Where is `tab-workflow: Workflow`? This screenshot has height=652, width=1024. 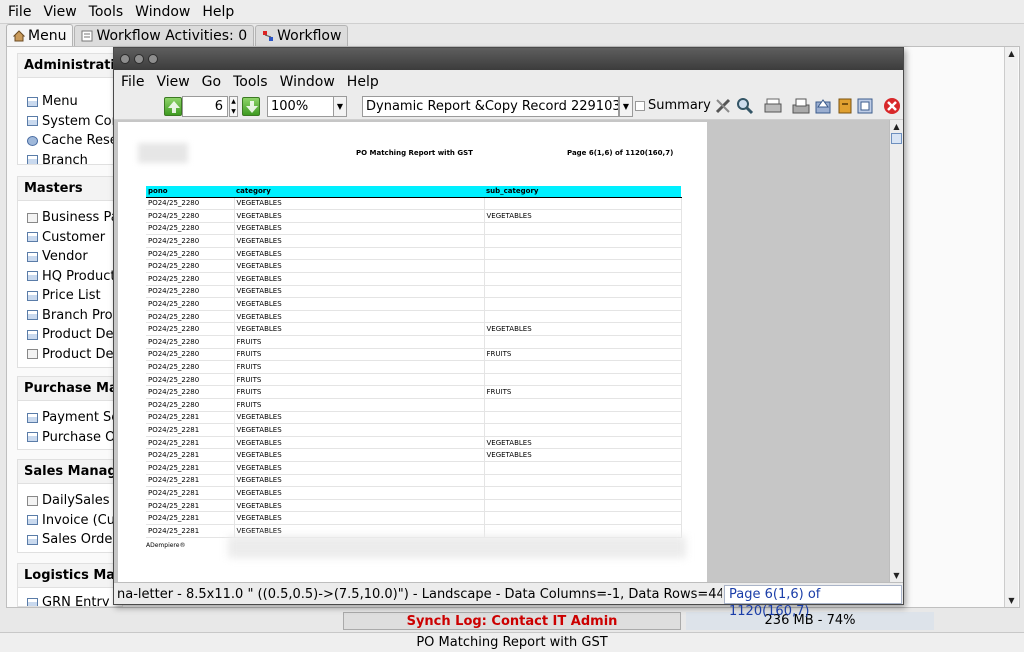
tab-workflow: Workflow is located at coordinates (302, 35).